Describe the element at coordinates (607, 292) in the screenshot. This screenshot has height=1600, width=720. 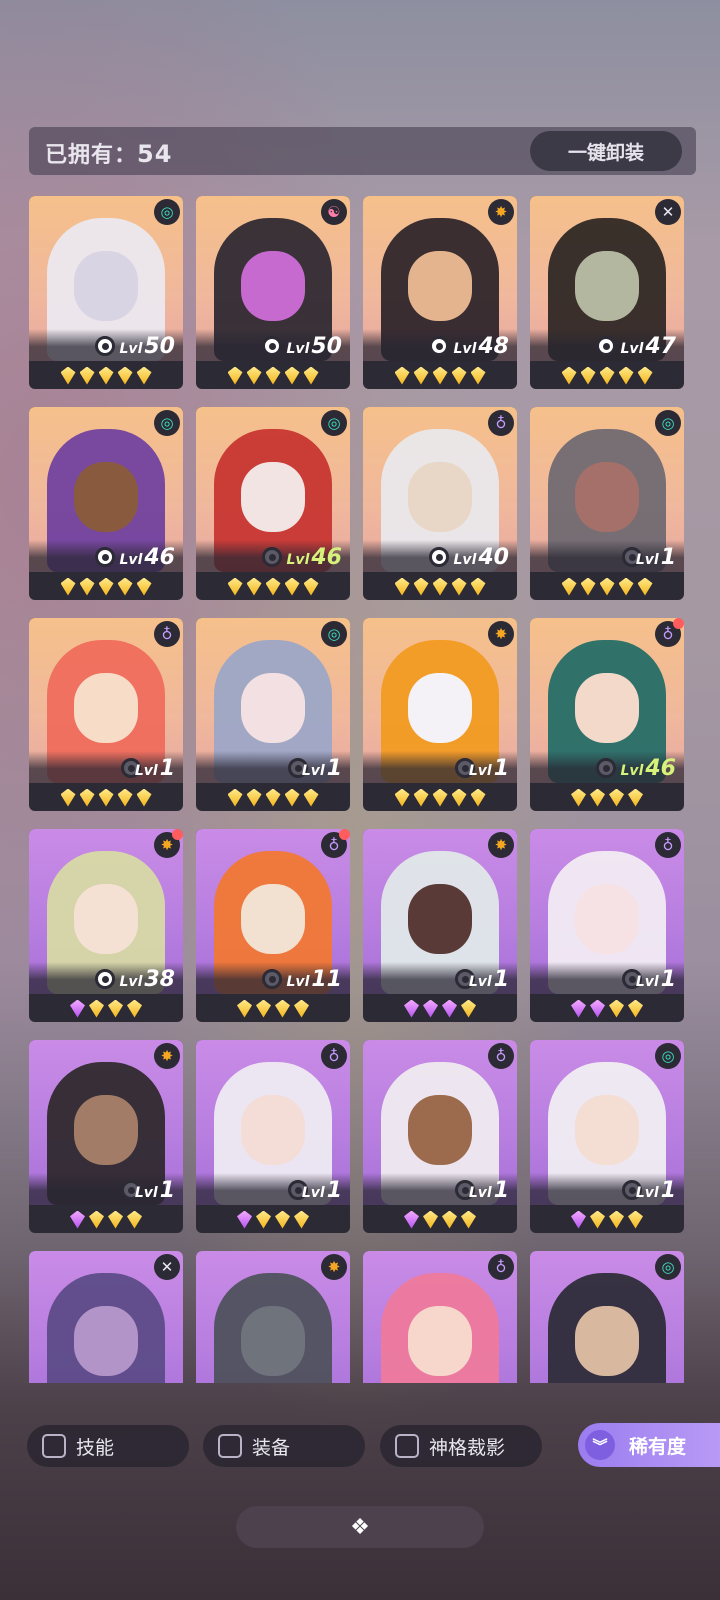
I see `hero-card: ✕ Lvl 47` at that location.